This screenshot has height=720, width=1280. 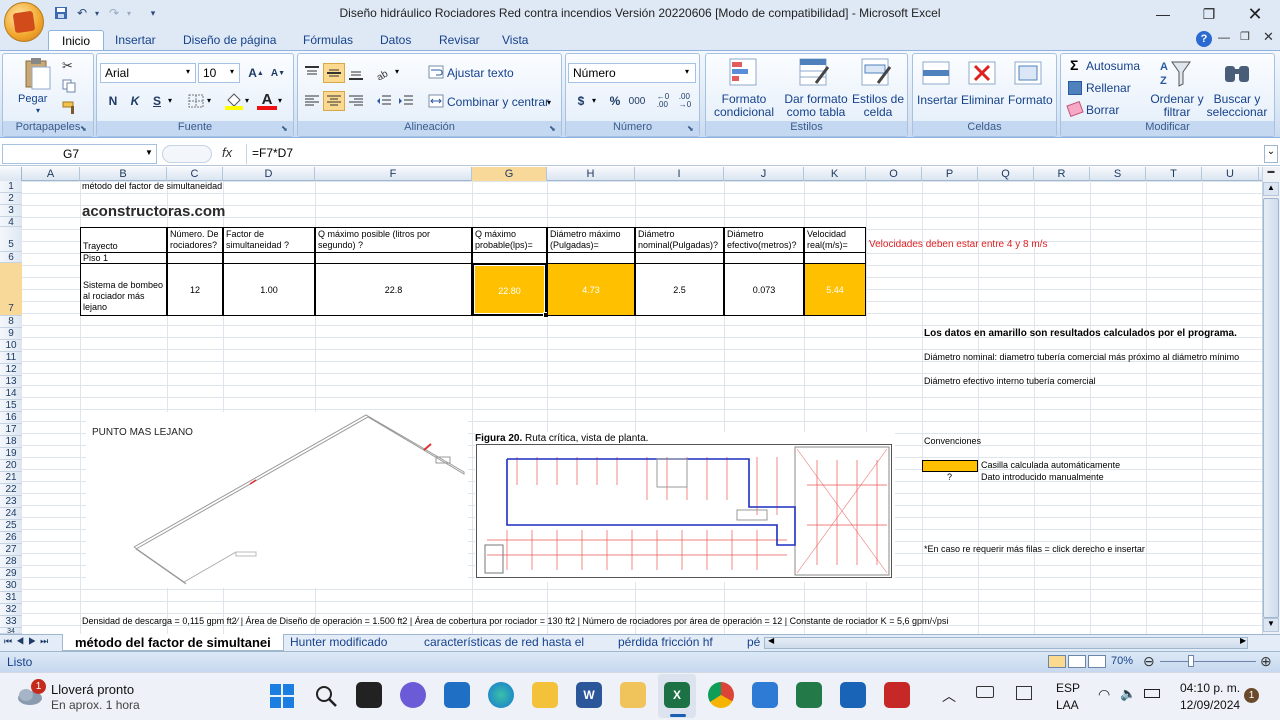 I want to click on increase-decimal-icon: ←0.00, so click(x=663, y=101).